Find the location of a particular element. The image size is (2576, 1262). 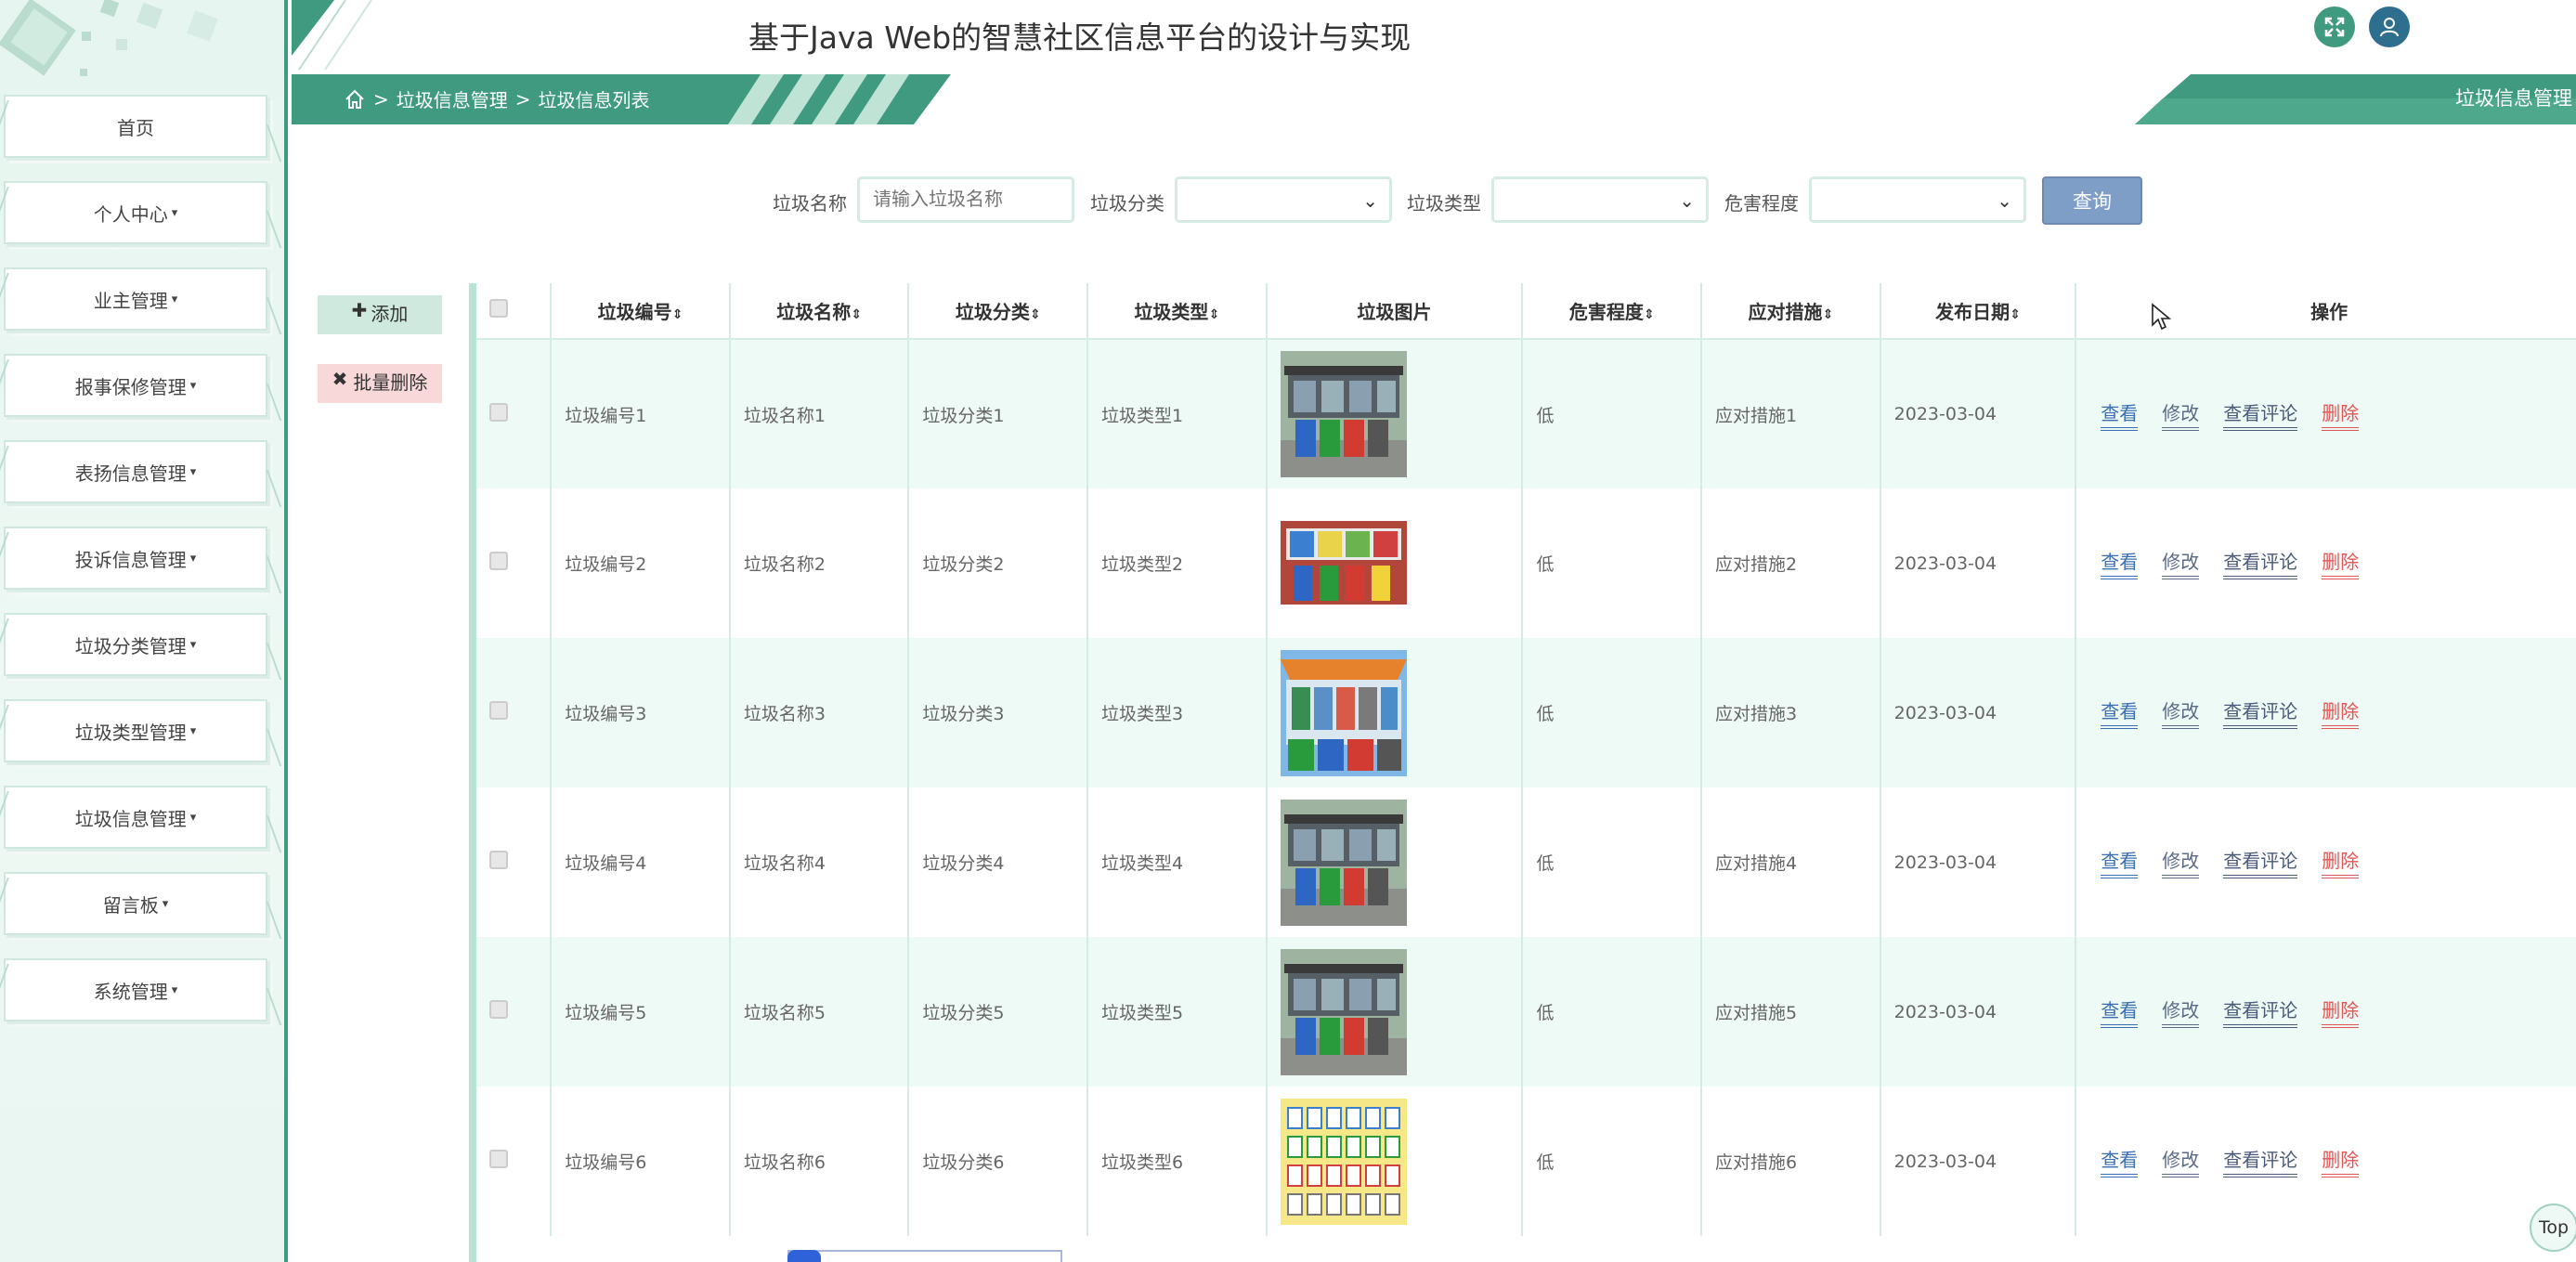

cell-name: 垃圾名称2 is located at coordinates (819, 563).